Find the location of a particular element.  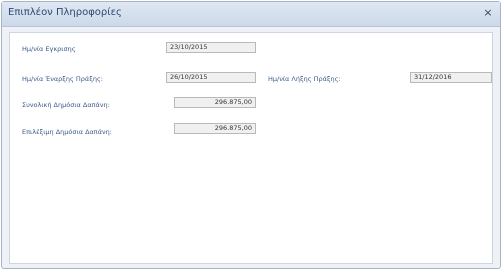

dialog-title: Επιπλέον Πληροφορίες is located at coordinates (65, 12).